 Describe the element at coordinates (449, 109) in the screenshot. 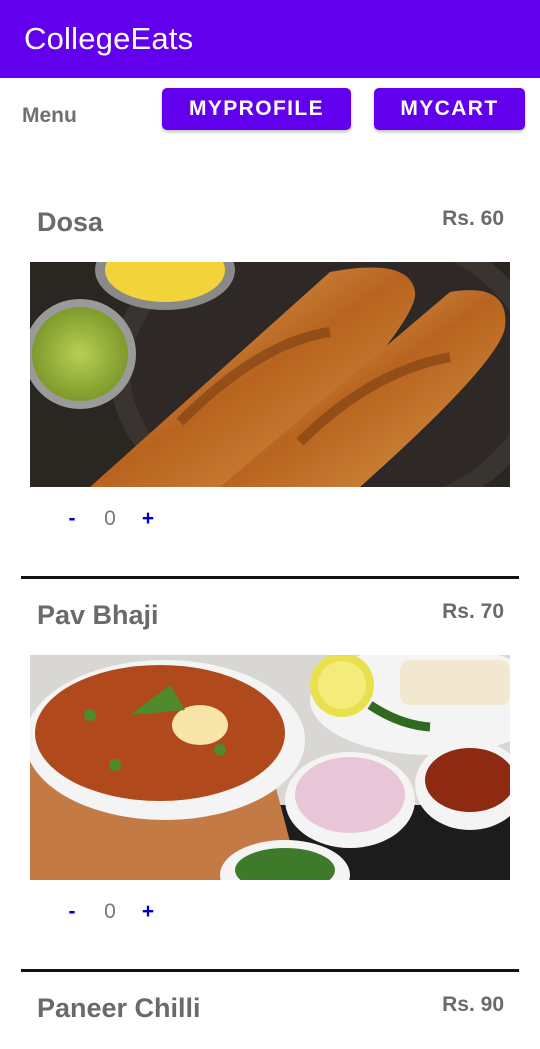

I see `my-cart-button: MYCART` at that location.